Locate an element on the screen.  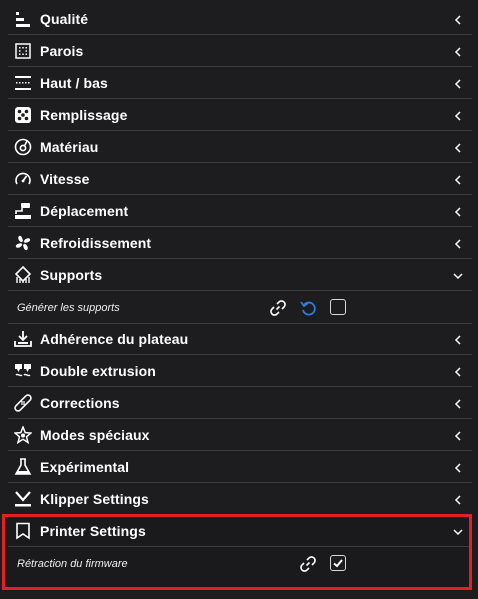
adhesion-icon is located at coordinates (23, 339).